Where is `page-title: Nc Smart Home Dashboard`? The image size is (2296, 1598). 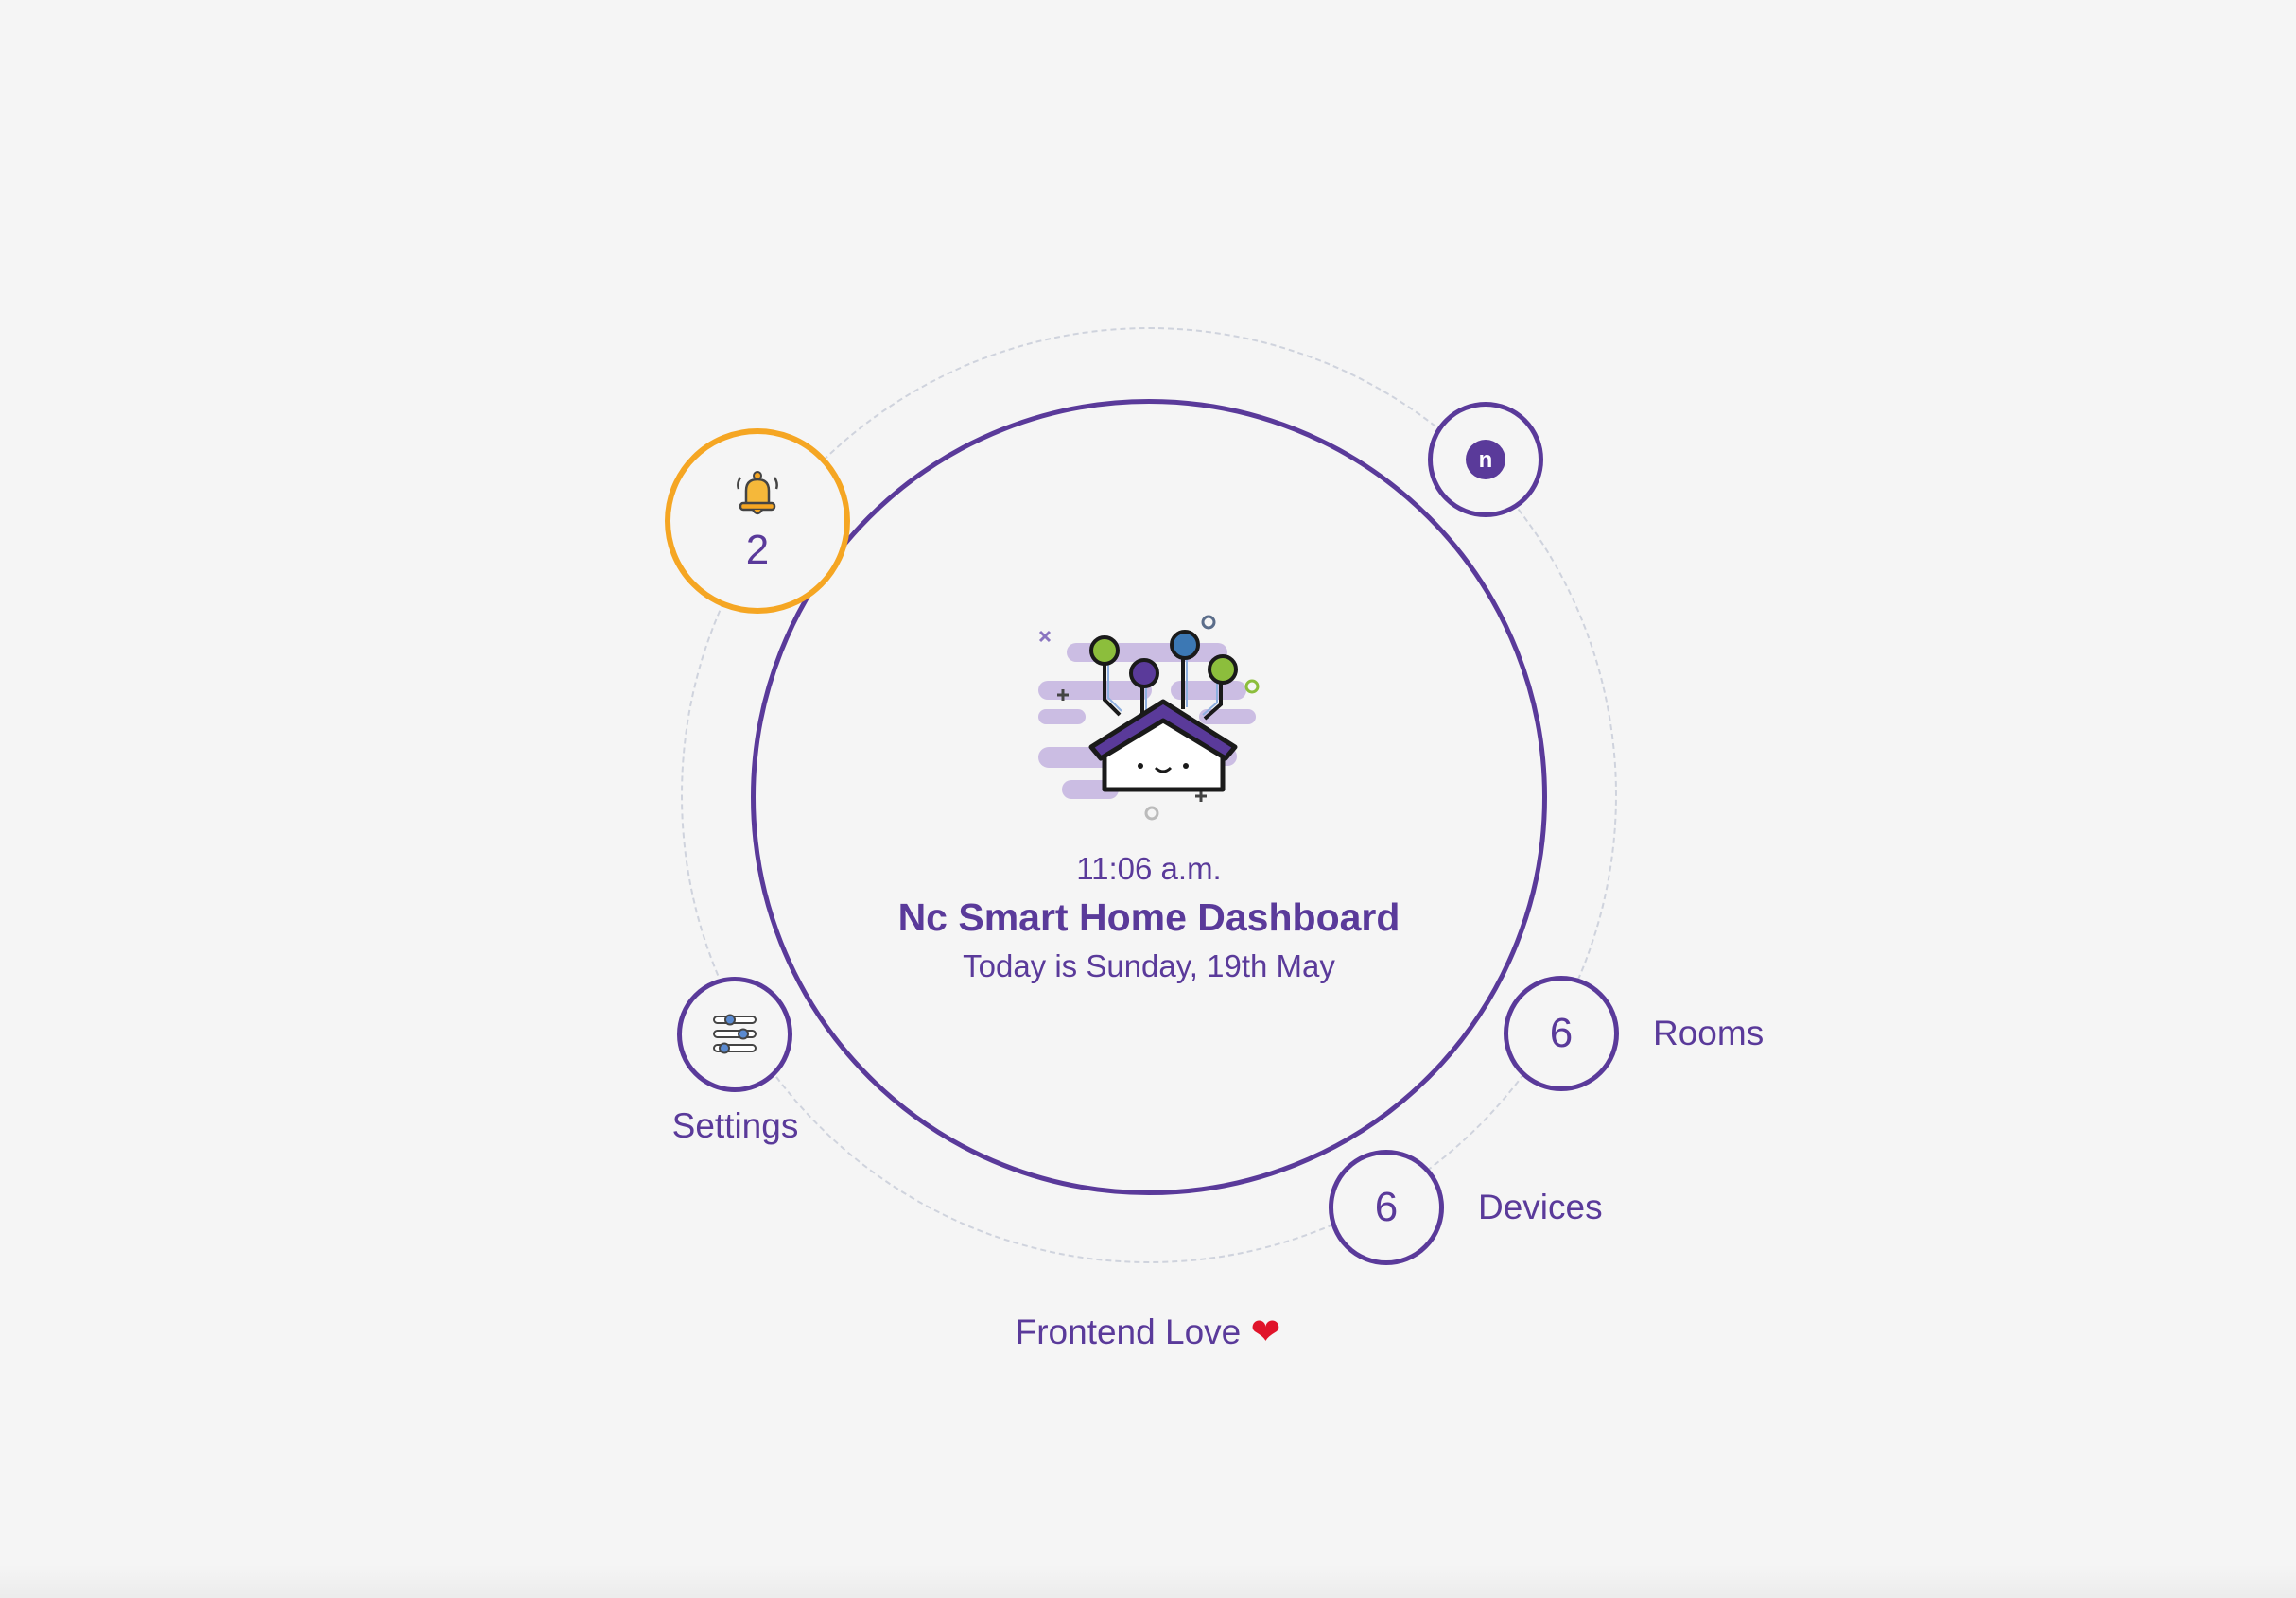
page-title: Nc Smart Home Dashboard is located at coordinates (1149, 917).